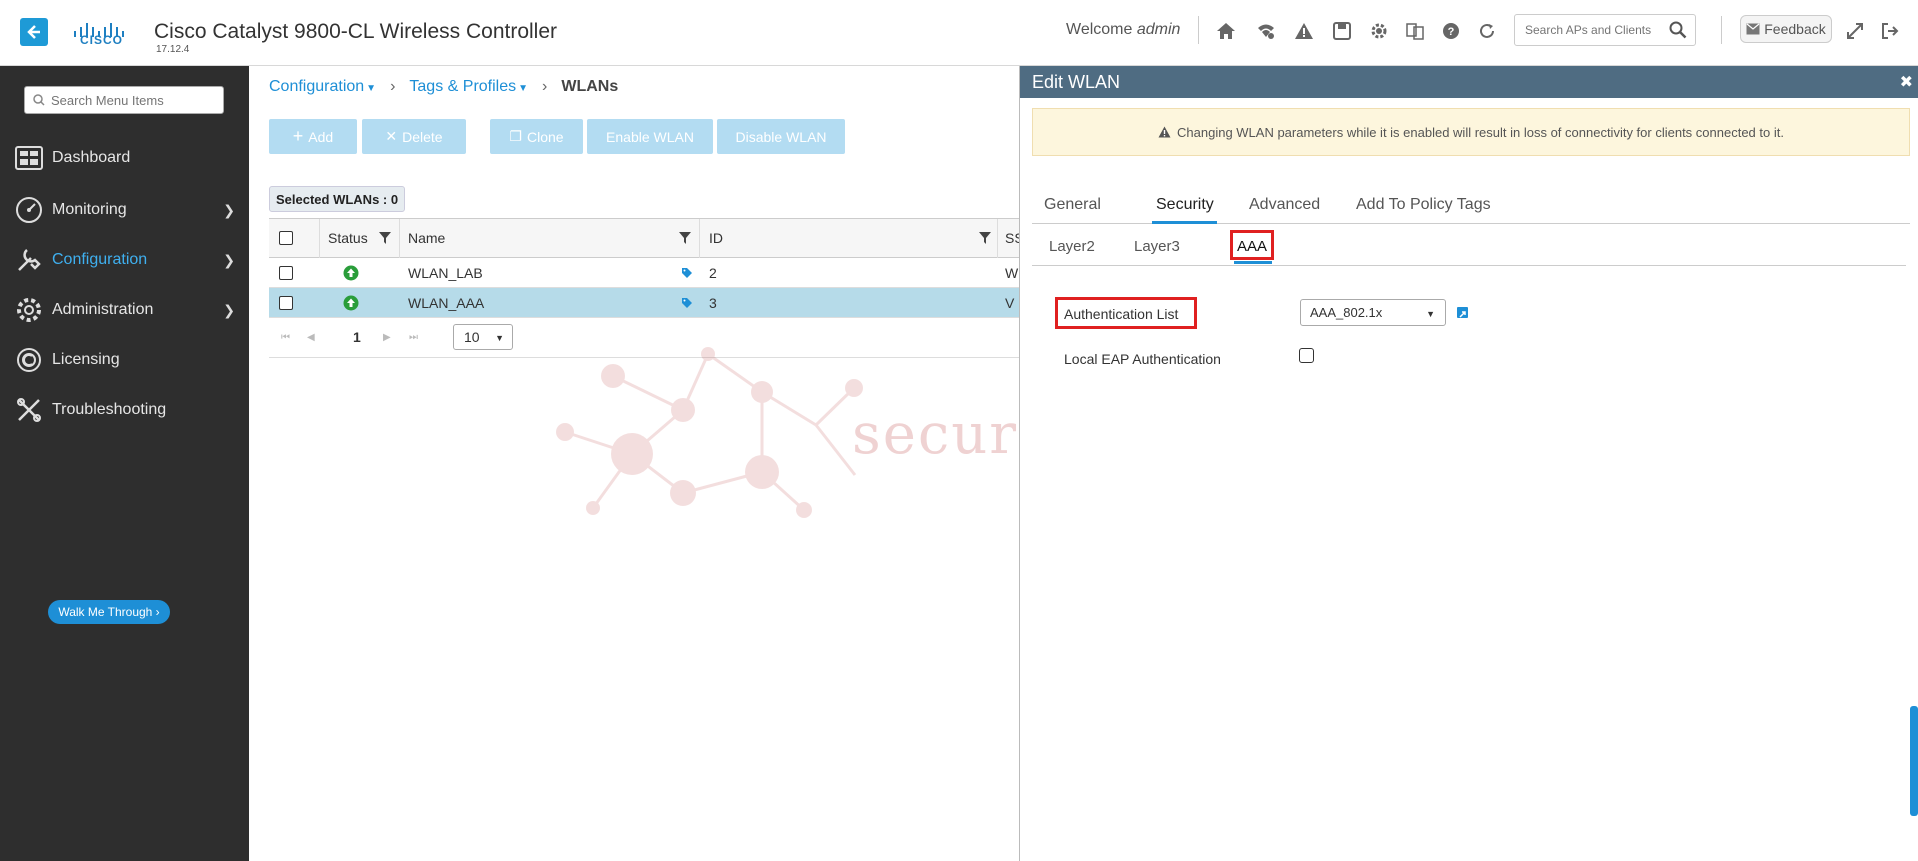 The width and height of the screenshot is (1918, 861). I want to click on subtab-layer3: Layer3, so click(1157, 246).